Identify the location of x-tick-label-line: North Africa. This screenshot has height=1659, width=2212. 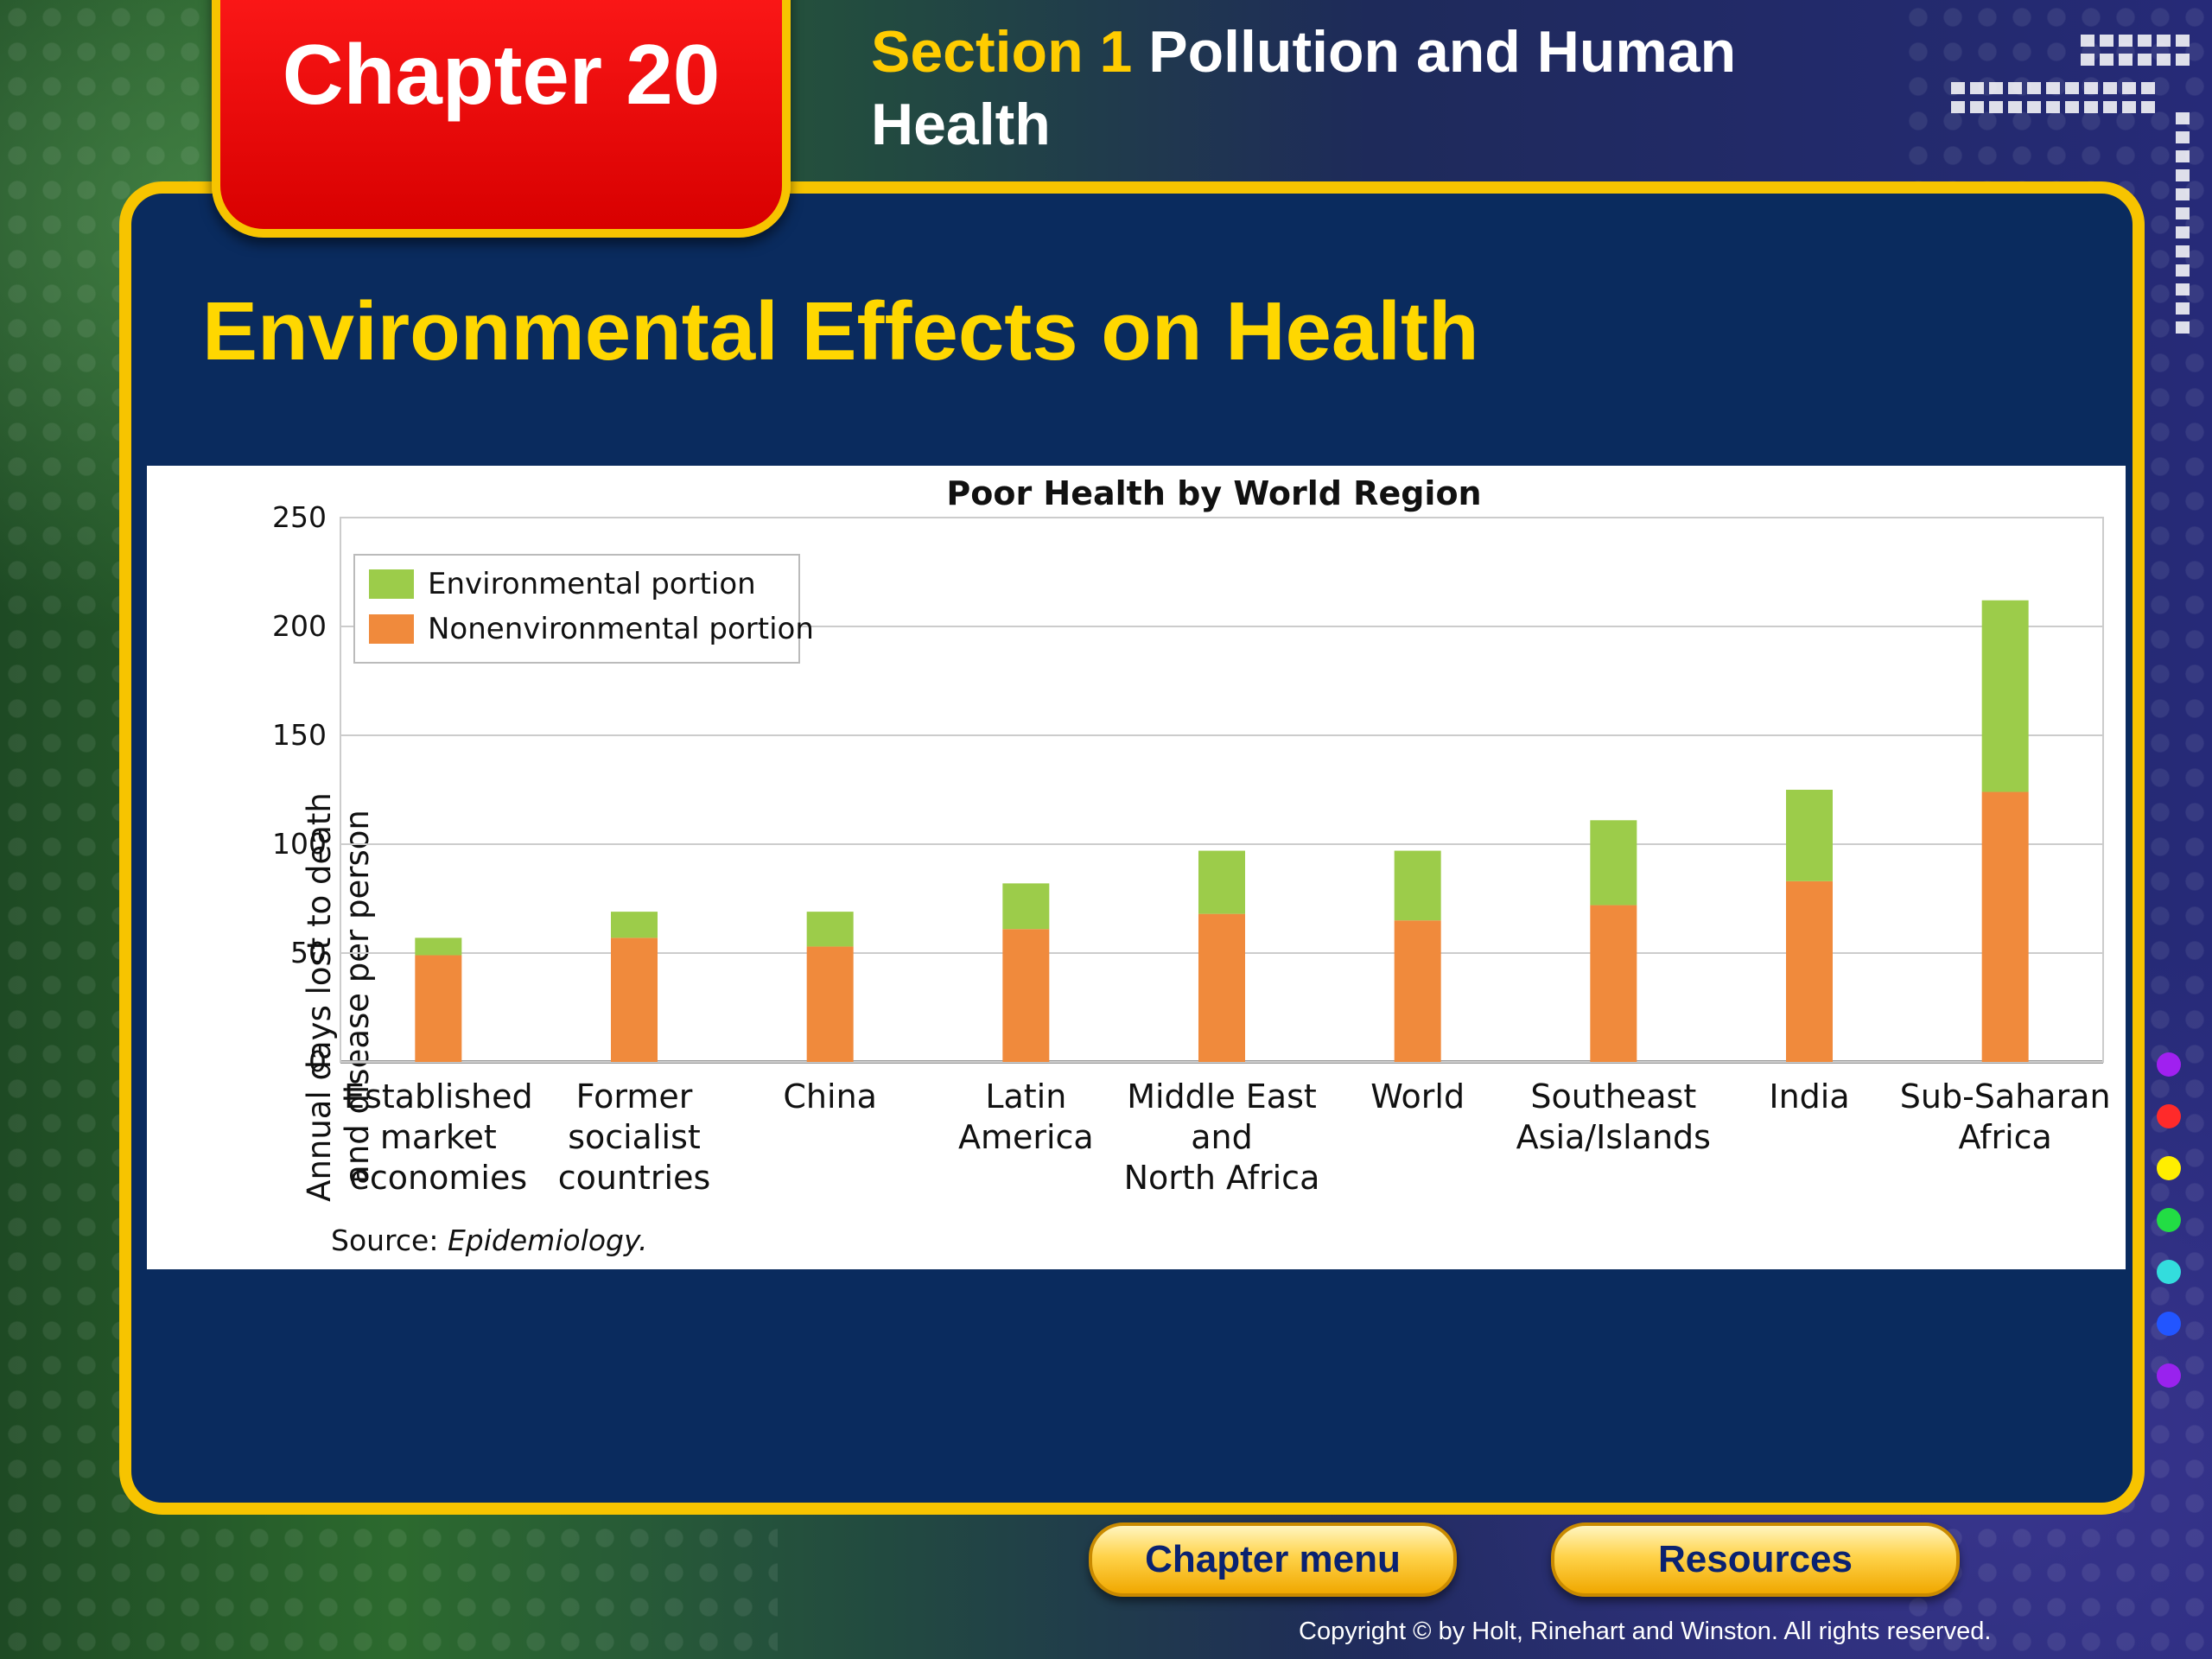
(1222, 1178).